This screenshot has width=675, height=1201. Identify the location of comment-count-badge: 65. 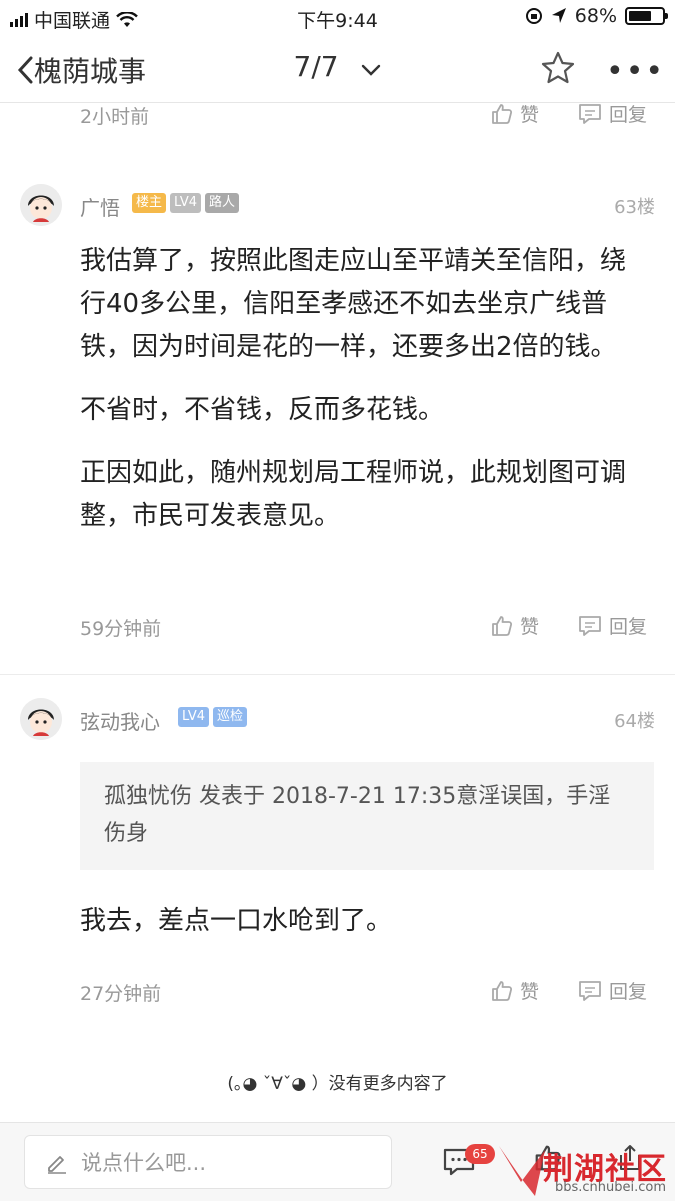
(480, 1154).